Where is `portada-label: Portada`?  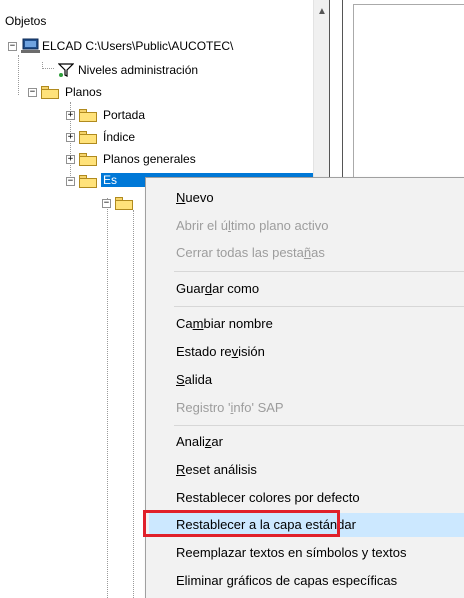 portada-label: Portada is located at coordinates (124, 115).